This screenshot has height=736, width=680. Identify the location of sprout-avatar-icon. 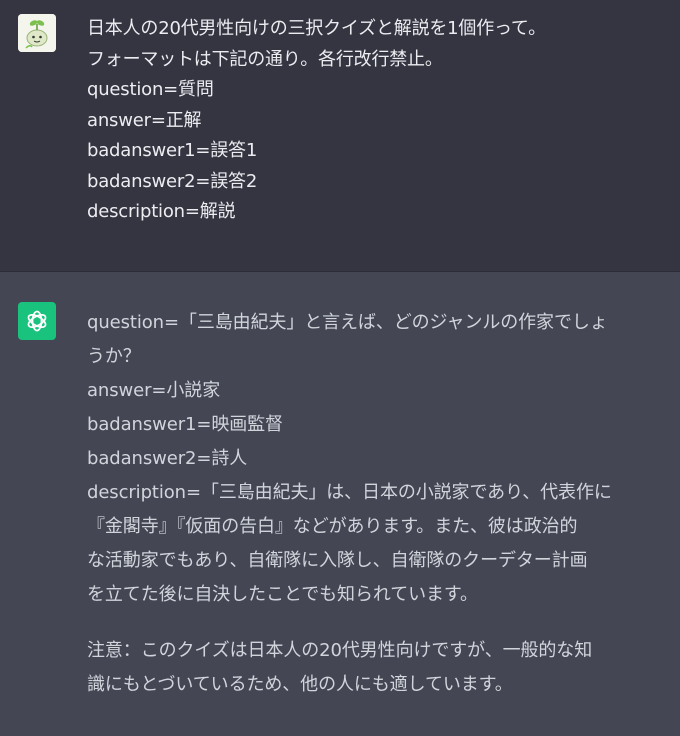
(37, 33).